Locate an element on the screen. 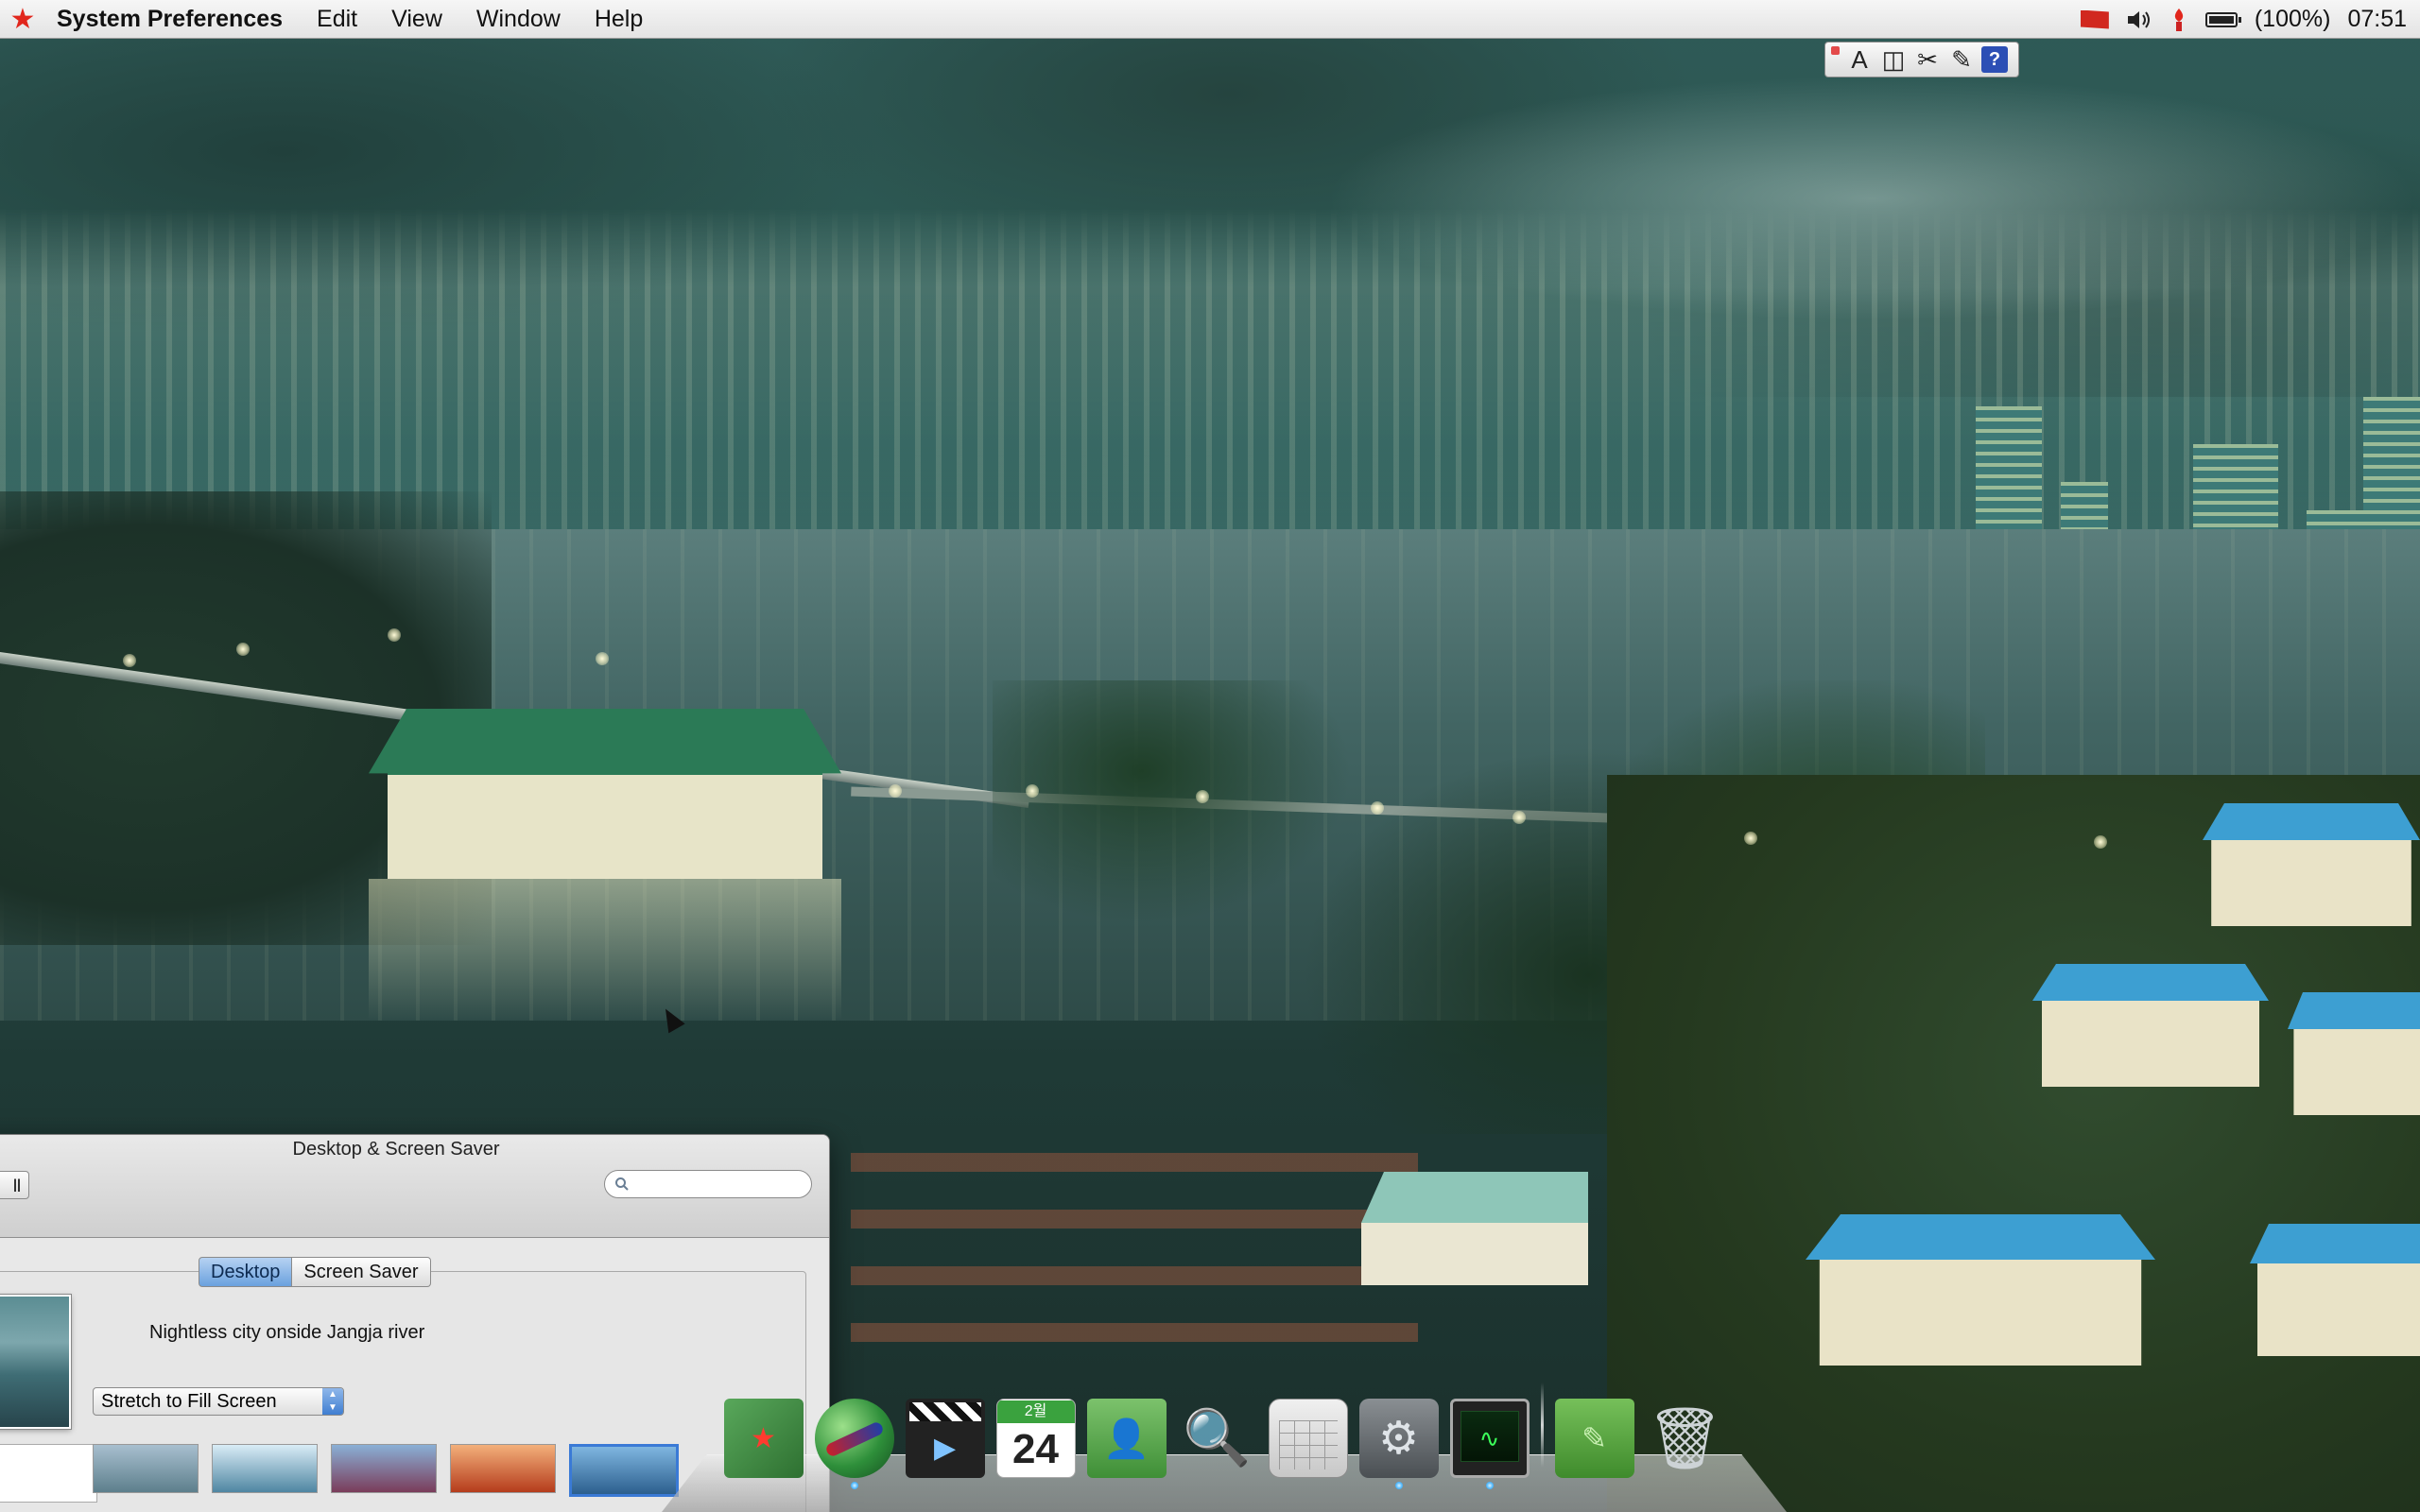 The width and height of the screenshot is (2420, 1512). gear-glyph: ⚙ is located at coordinates (1398, 1439).